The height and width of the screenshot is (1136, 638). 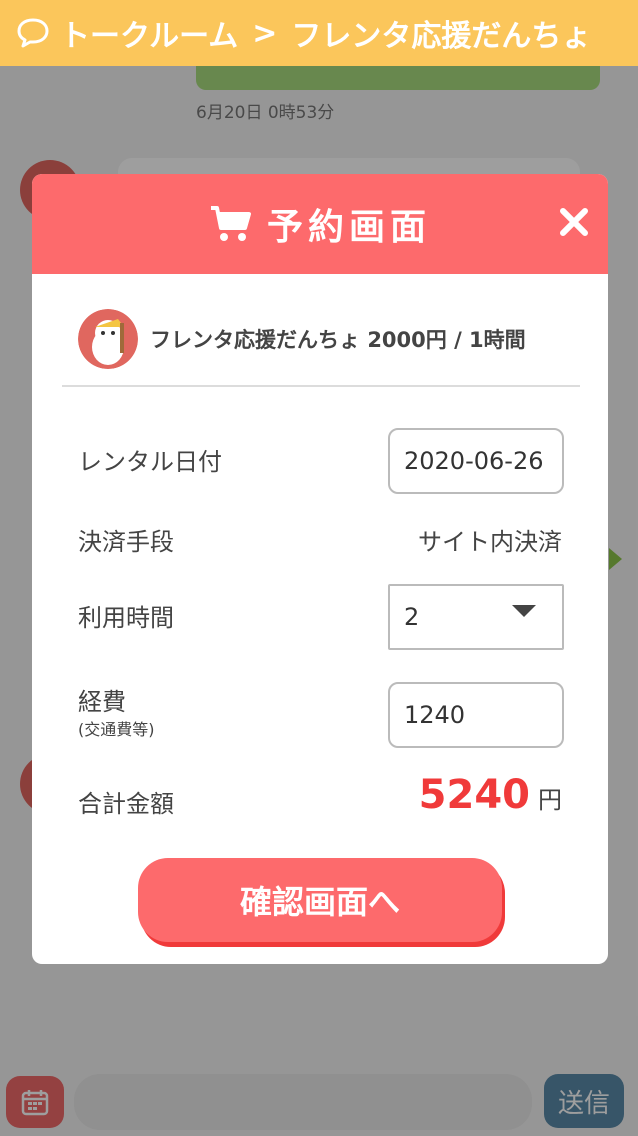 I want to click on host-name: フレンタ応援だんちょ, so click(x=255, y=340).